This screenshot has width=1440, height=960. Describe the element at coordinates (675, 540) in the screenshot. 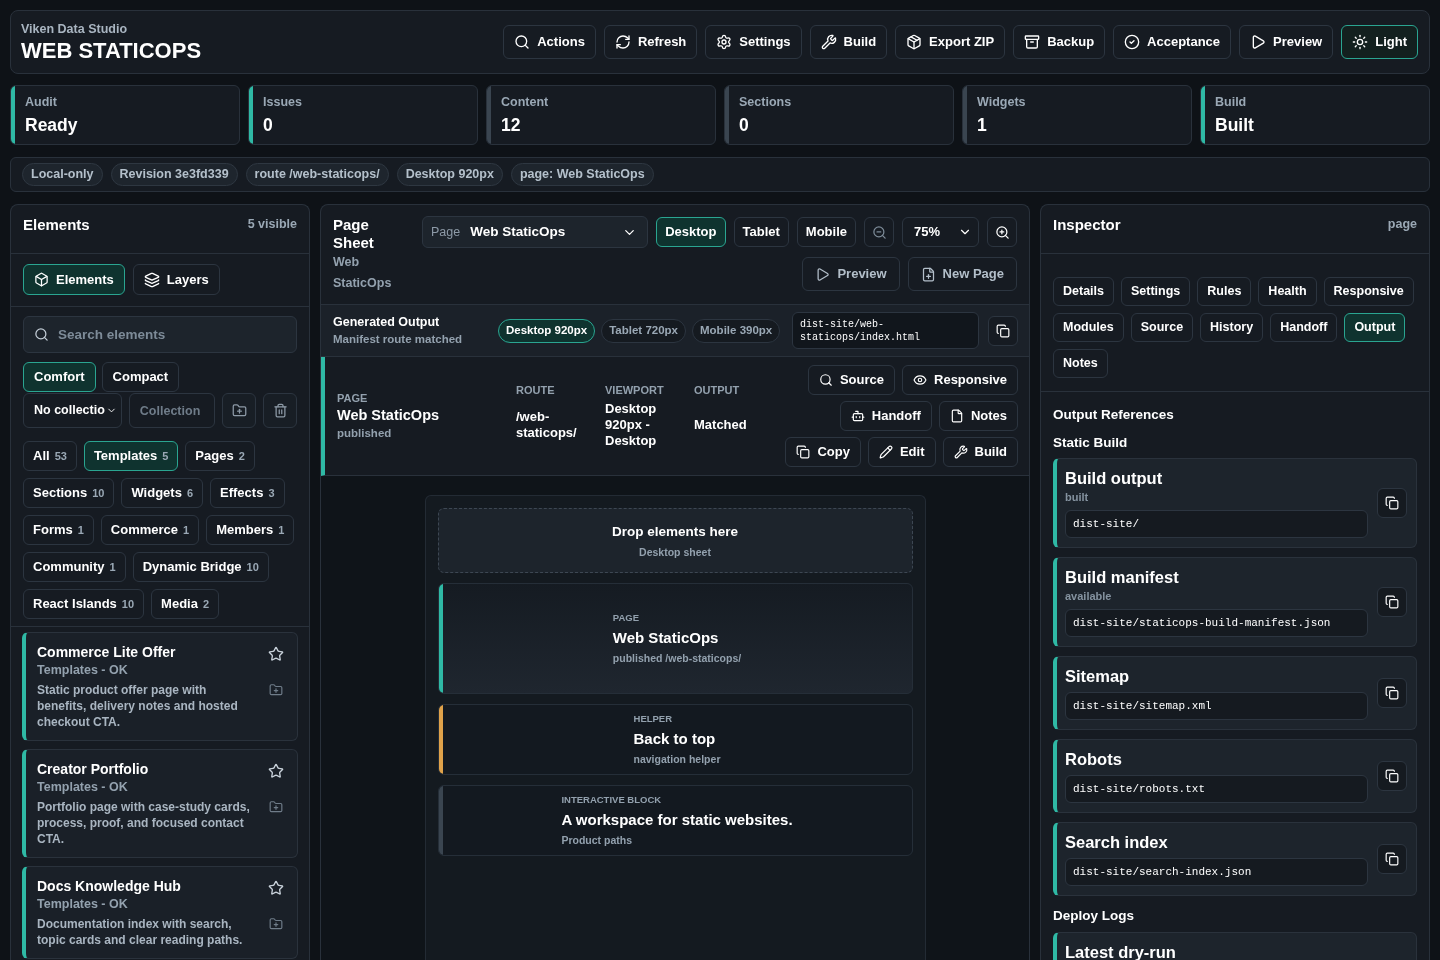

I see `drop-zone: Drop elements here Desktop sheet` at that location.